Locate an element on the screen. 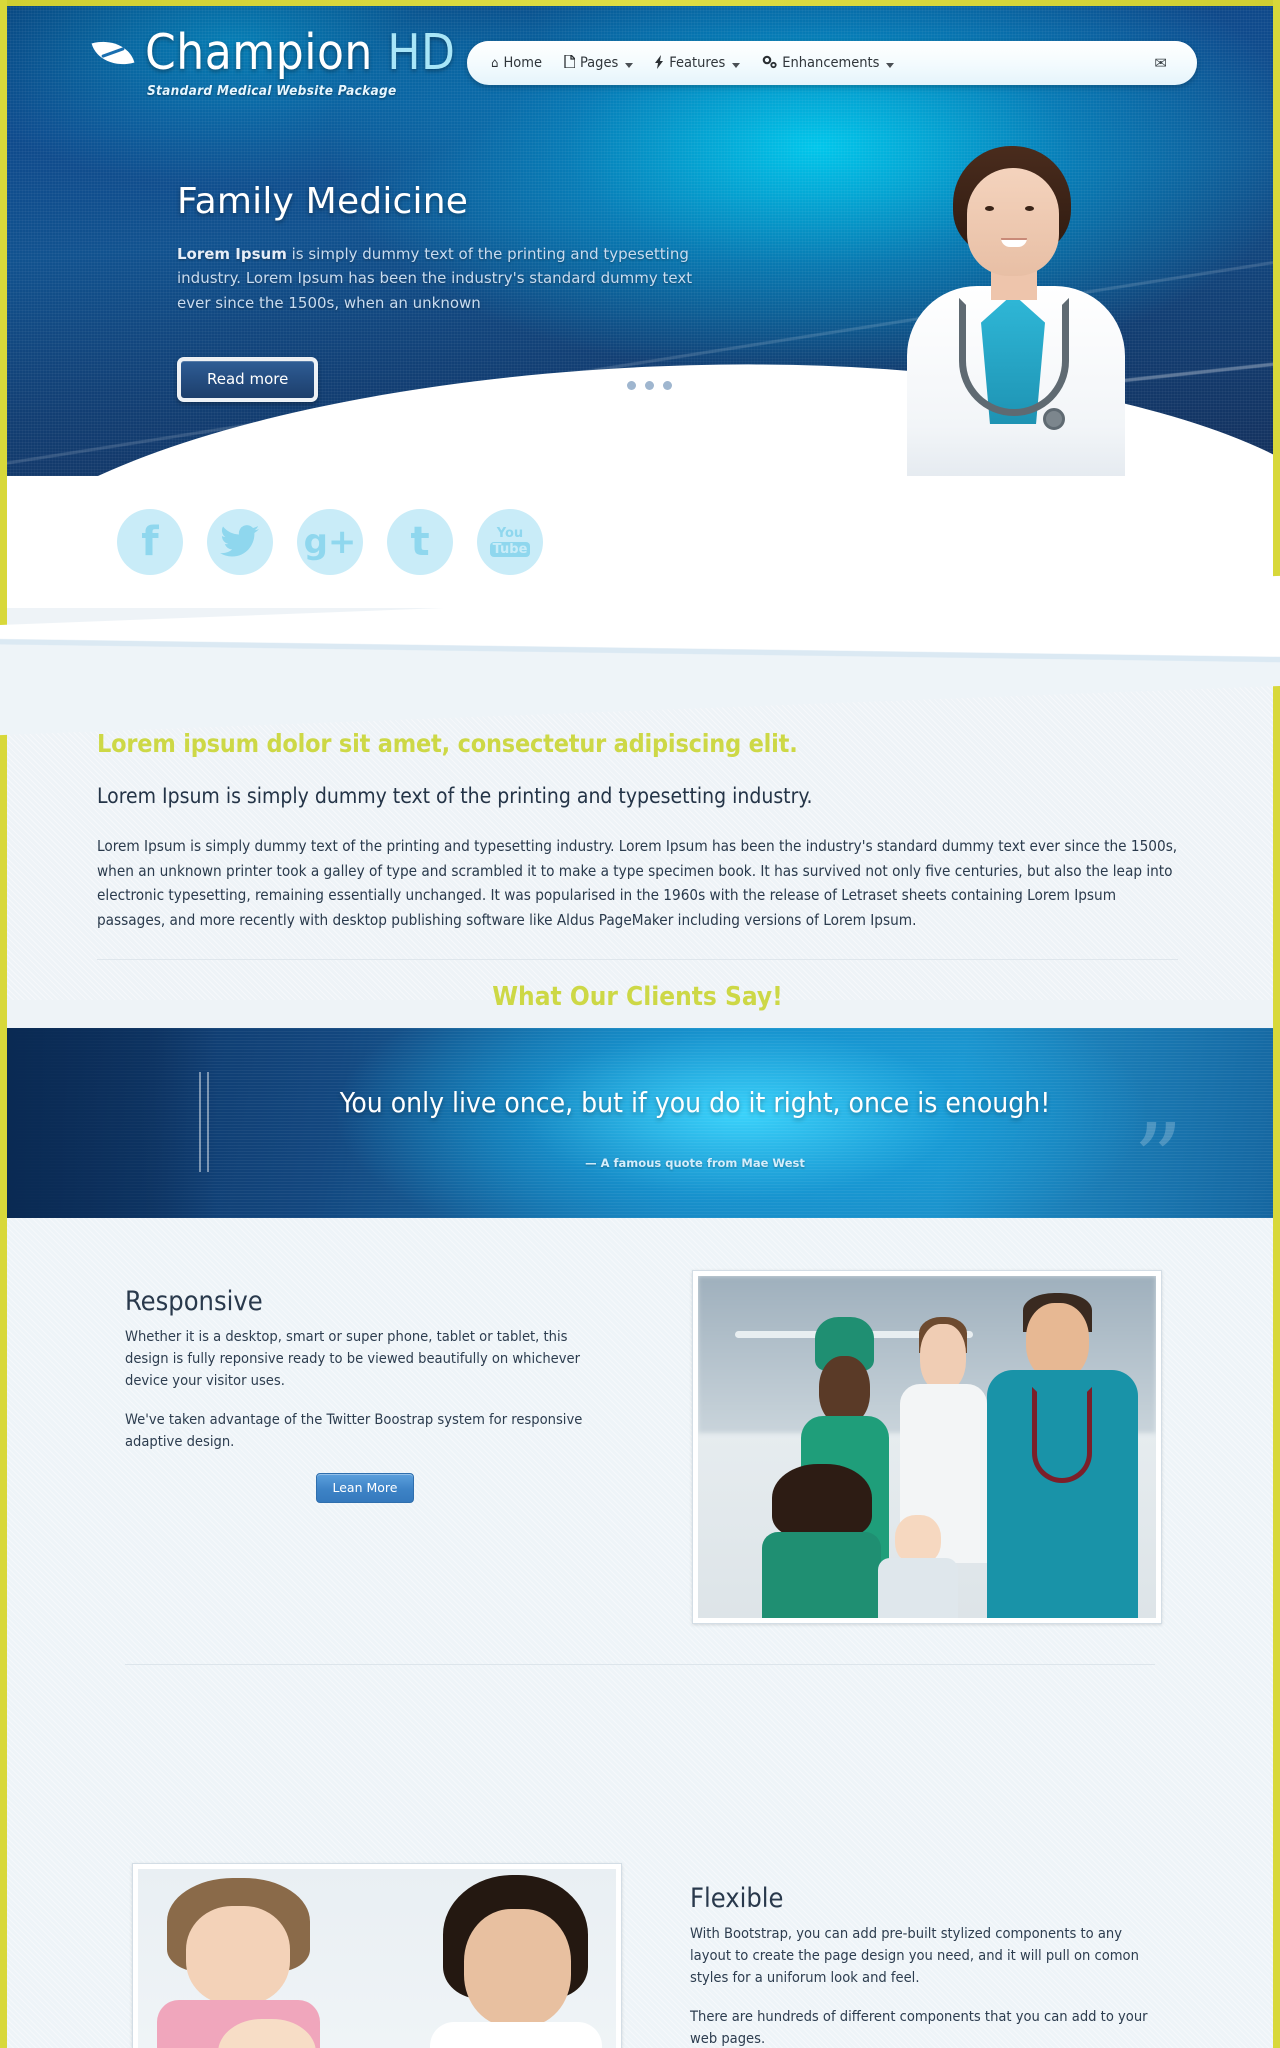  nav-label-pages: Pages is located at coordinates (599, 63).